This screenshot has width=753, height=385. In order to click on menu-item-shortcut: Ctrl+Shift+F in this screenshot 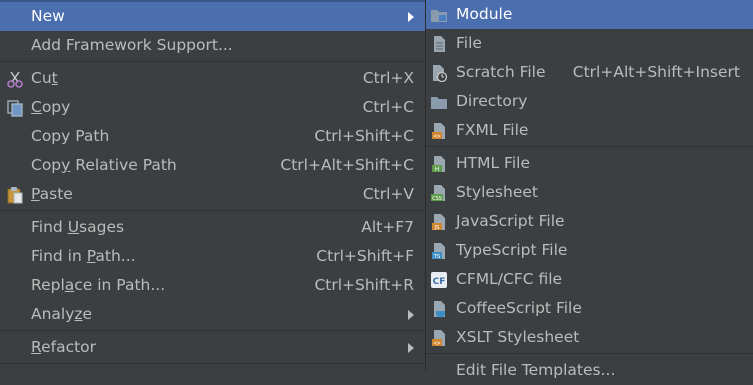, I will do `click(365, 256)`.